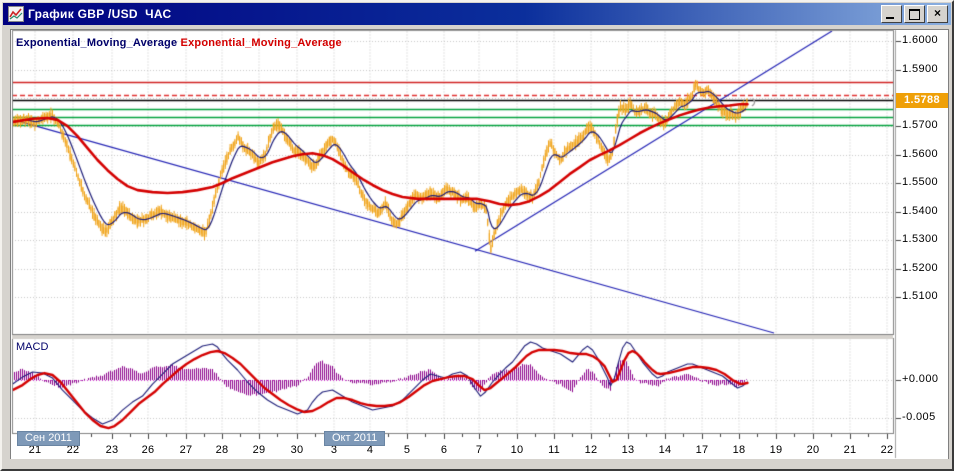  Describe the element at coordinates (920, 153) in the screenshot. I see `price-scale-label: 1.5600` at that location.